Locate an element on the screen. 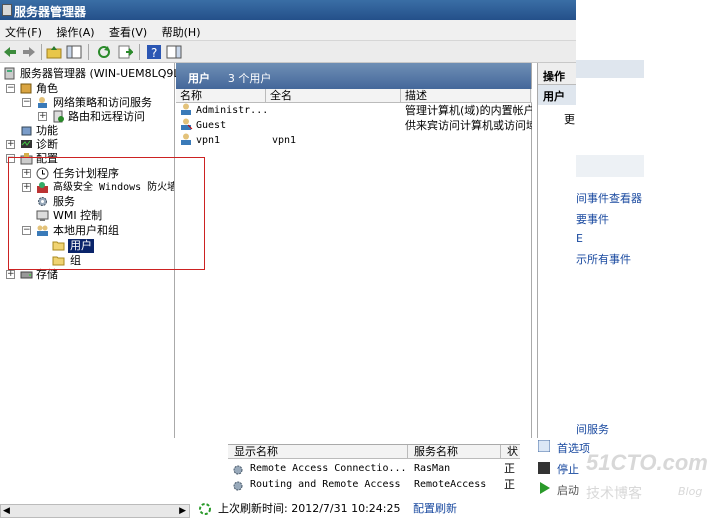  roles-icon is located at coordinates (26, 88).